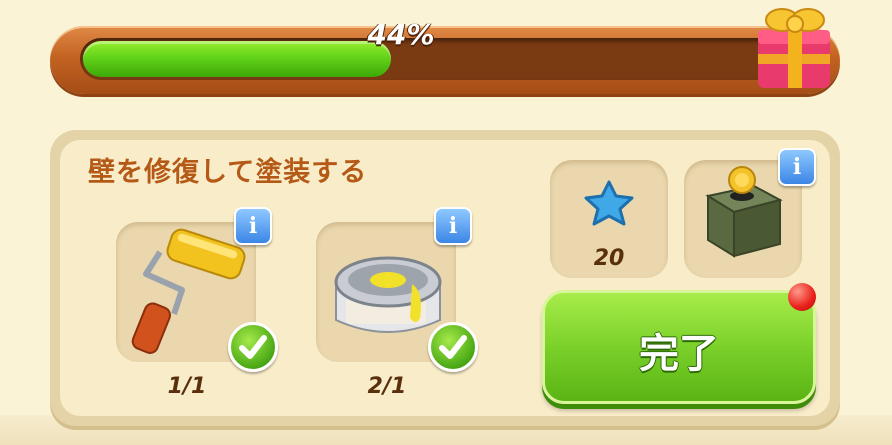 The width and height of the screenshot is (892, 445). Describe the element at coordinates (797, 167) in the screenshot. I see `info-button-coin-box: i` at that location.